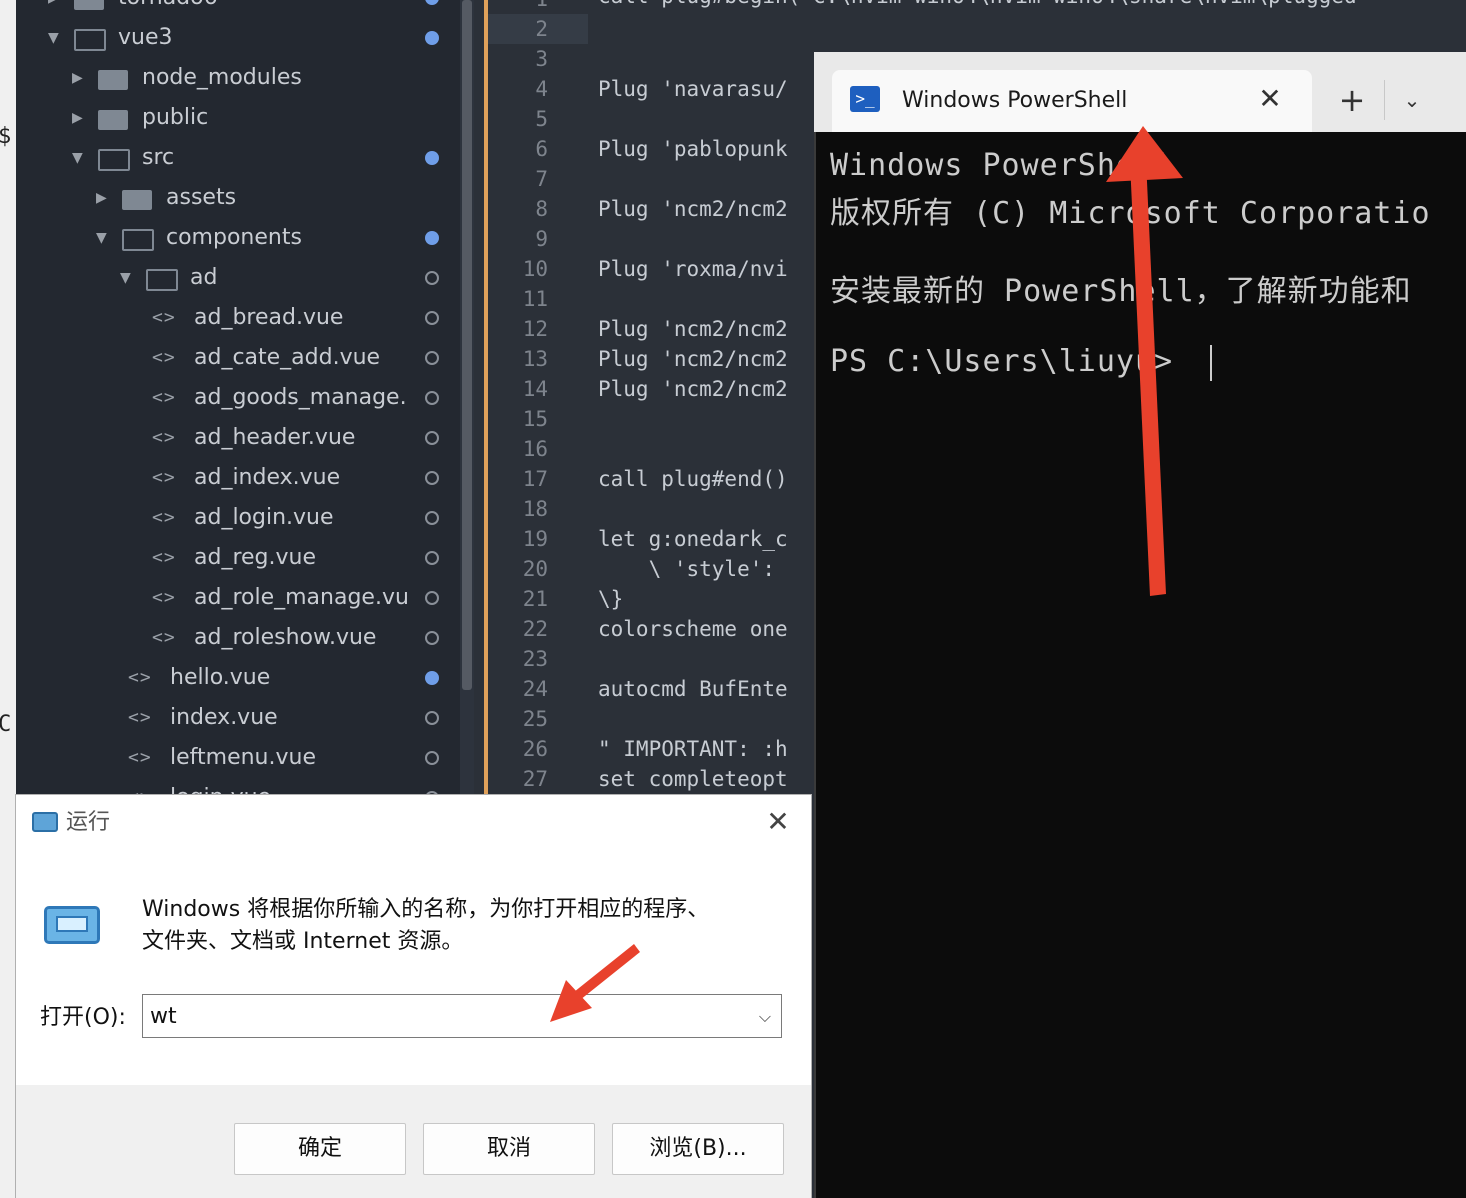  What do you see at coordinates (693, 749) in the screenshot?
I see `code-line: " IMPORTANT: :h` at bounding box center [693, 749].